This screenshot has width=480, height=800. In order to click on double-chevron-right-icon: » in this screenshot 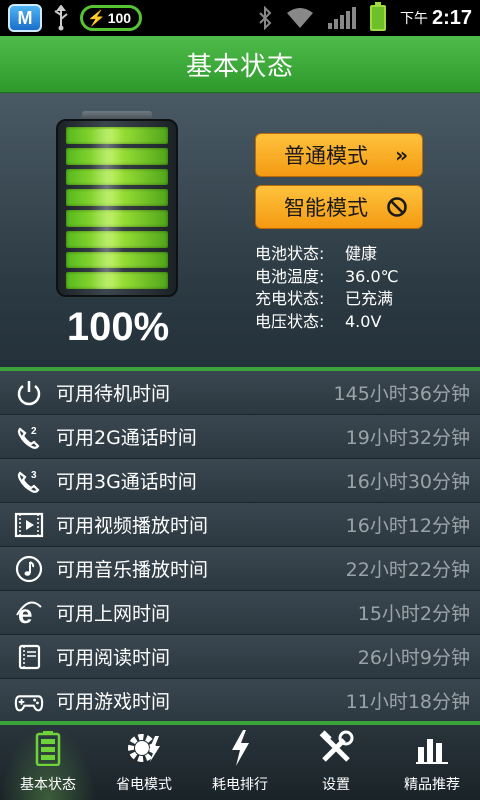, I will do `click(401, 155)`.